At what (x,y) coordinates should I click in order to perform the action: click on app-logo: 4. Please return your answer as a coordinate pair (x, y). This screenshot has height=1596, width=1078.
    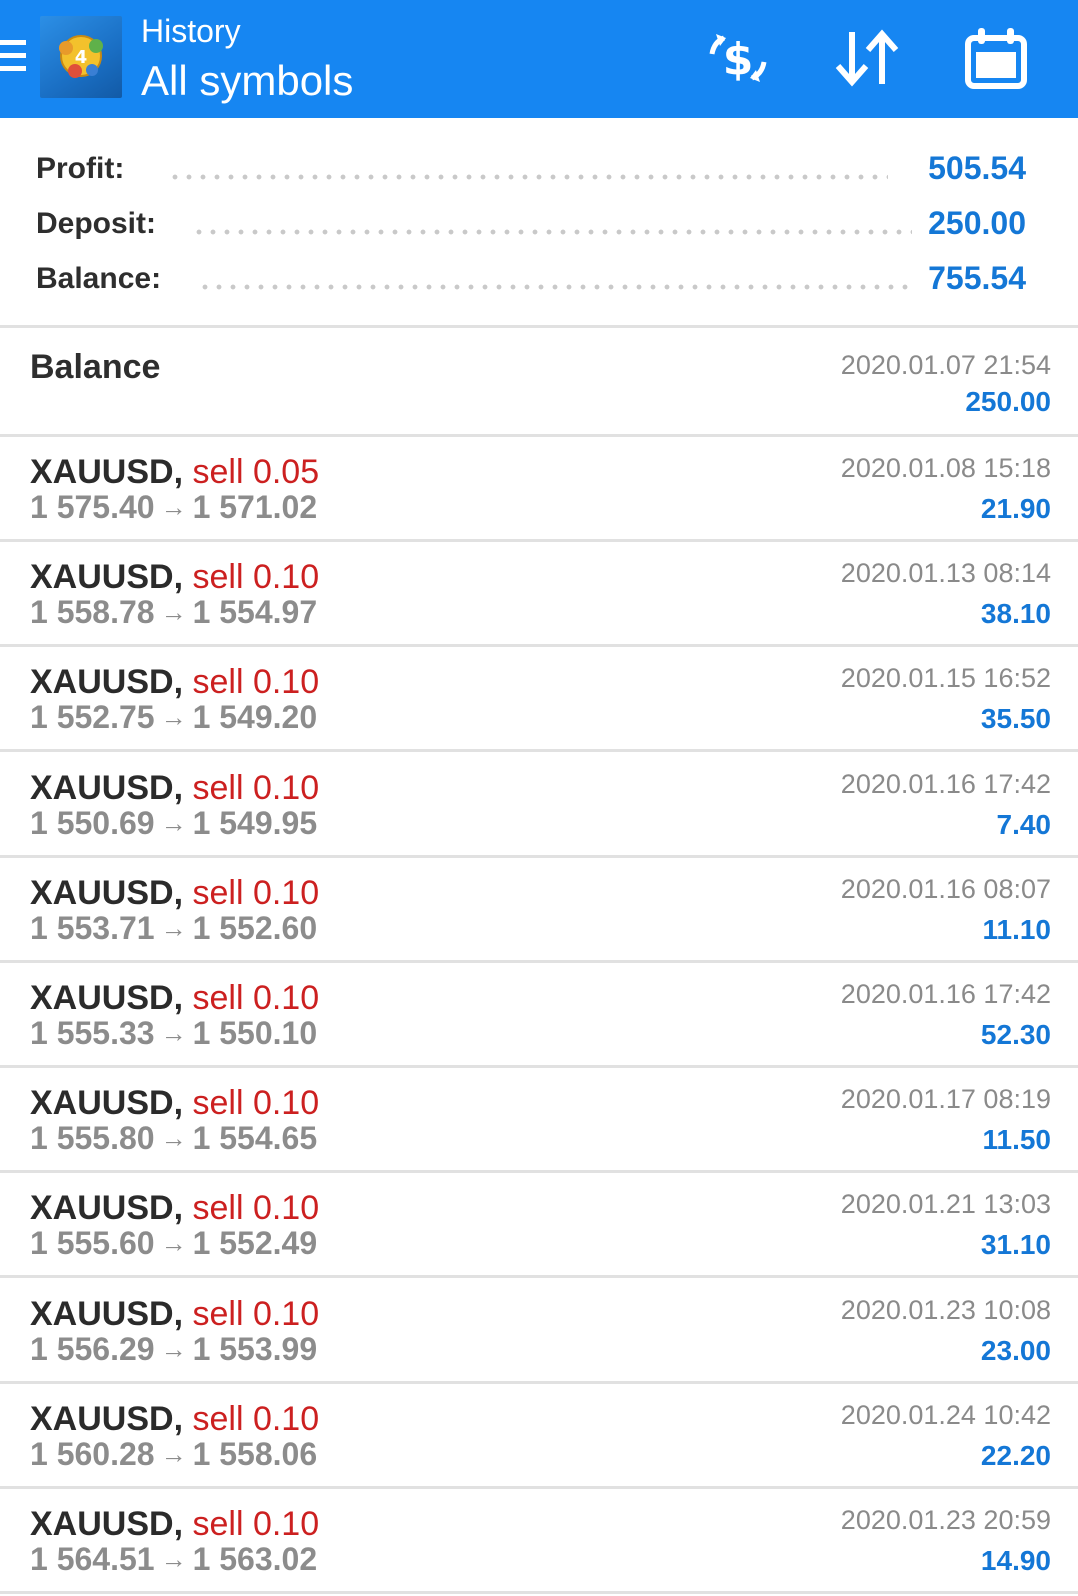
    Looking at the image, I should click on (81, 57).